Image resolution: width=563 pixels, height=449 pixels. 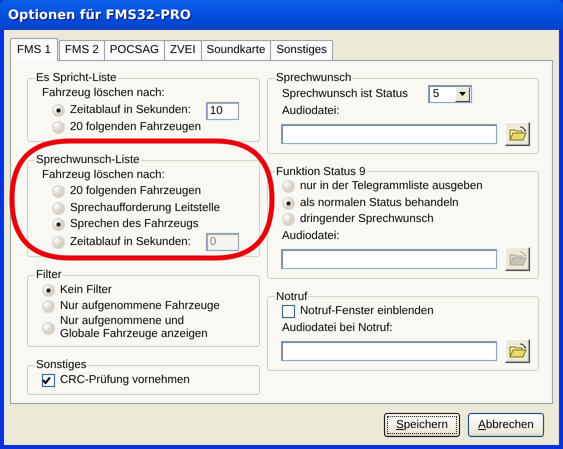 What do you see at coordinates (222, 111) in the screenshot?
I see `number-field: 10` at bounding box center [222, 111].